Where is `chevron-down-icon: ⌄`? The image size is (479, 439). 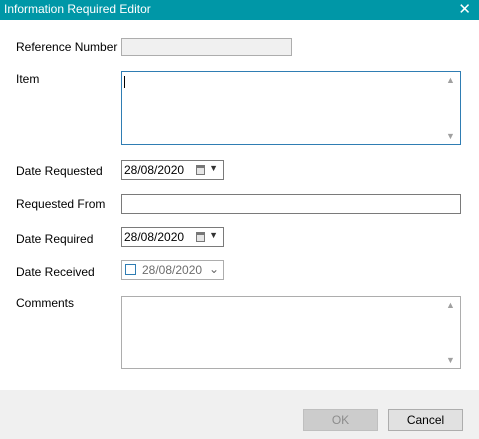
chevron-down-icon: ⌄ is located at coordinates (214, 269).